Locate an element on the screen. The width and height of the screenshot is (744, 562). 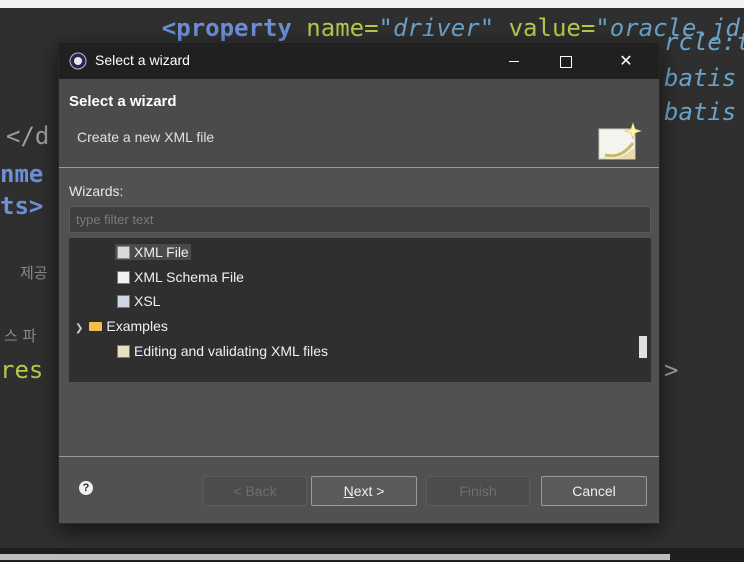
code-line-3-tail: batis is located at coordinates (700, 78).